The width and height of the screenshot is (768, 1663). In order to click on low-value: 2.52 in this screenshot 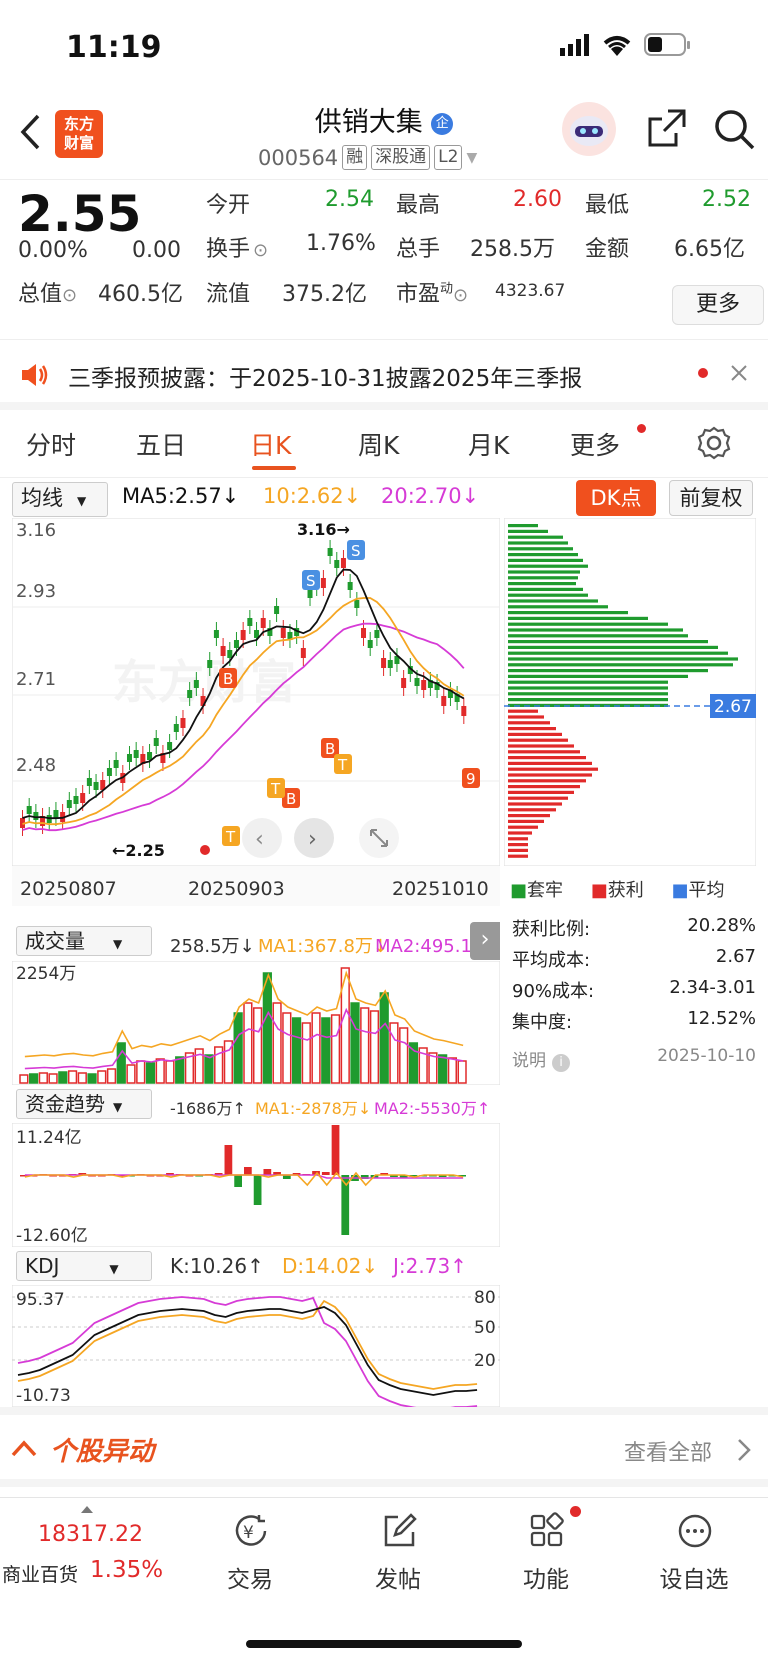, I will do `click(726, 199)`.